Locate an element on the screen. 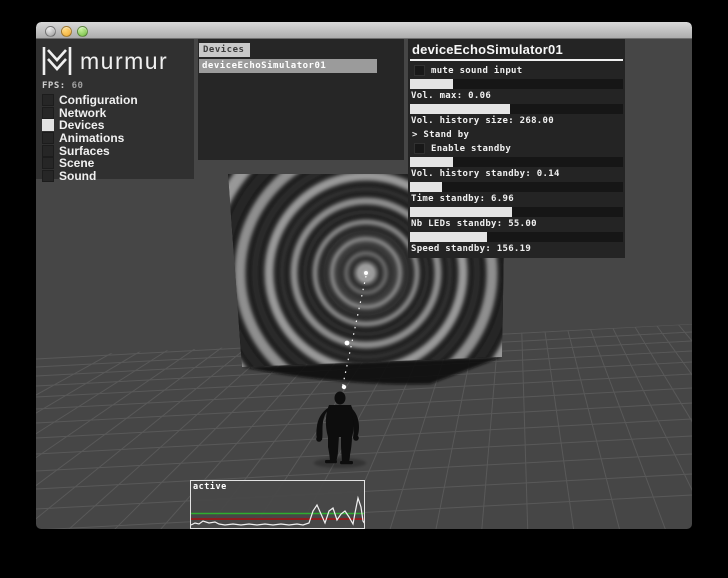  person-silhouette is located at coordinates (337, 428).